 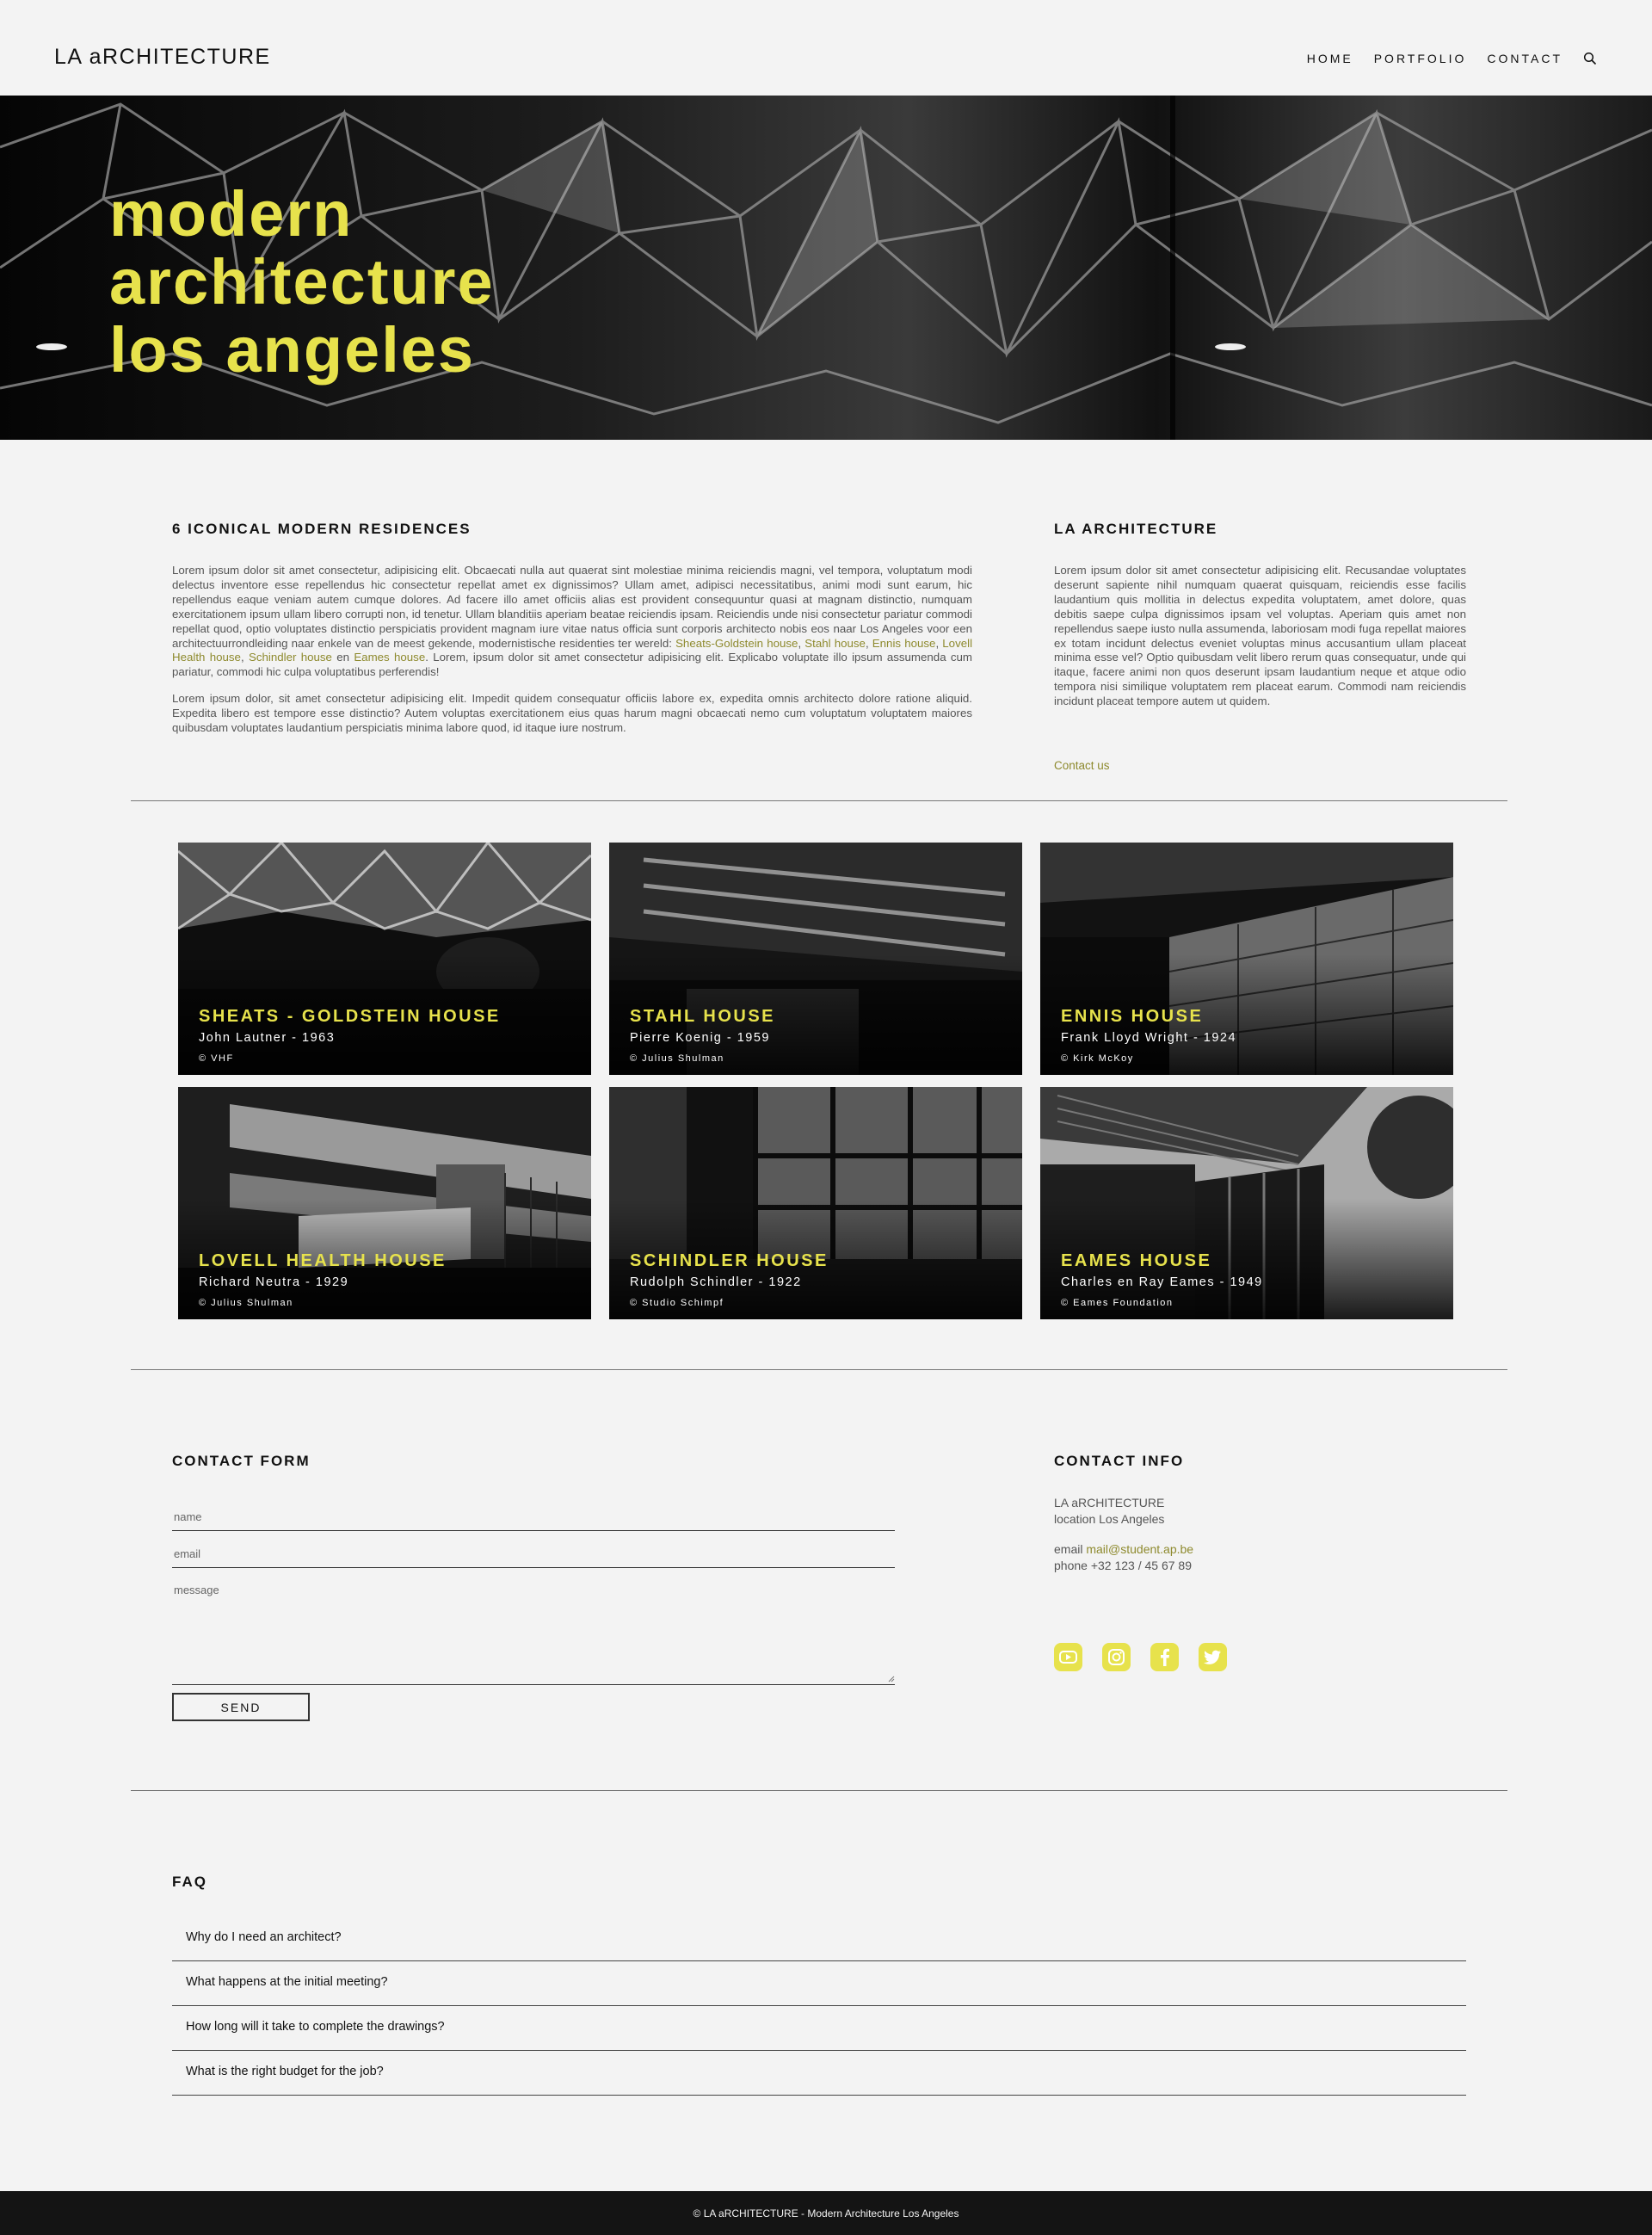 What do you see at coordinates (891, 1679) in the screenshot?
I see `resize-handle-icon` at bounding box center [891, 1679].